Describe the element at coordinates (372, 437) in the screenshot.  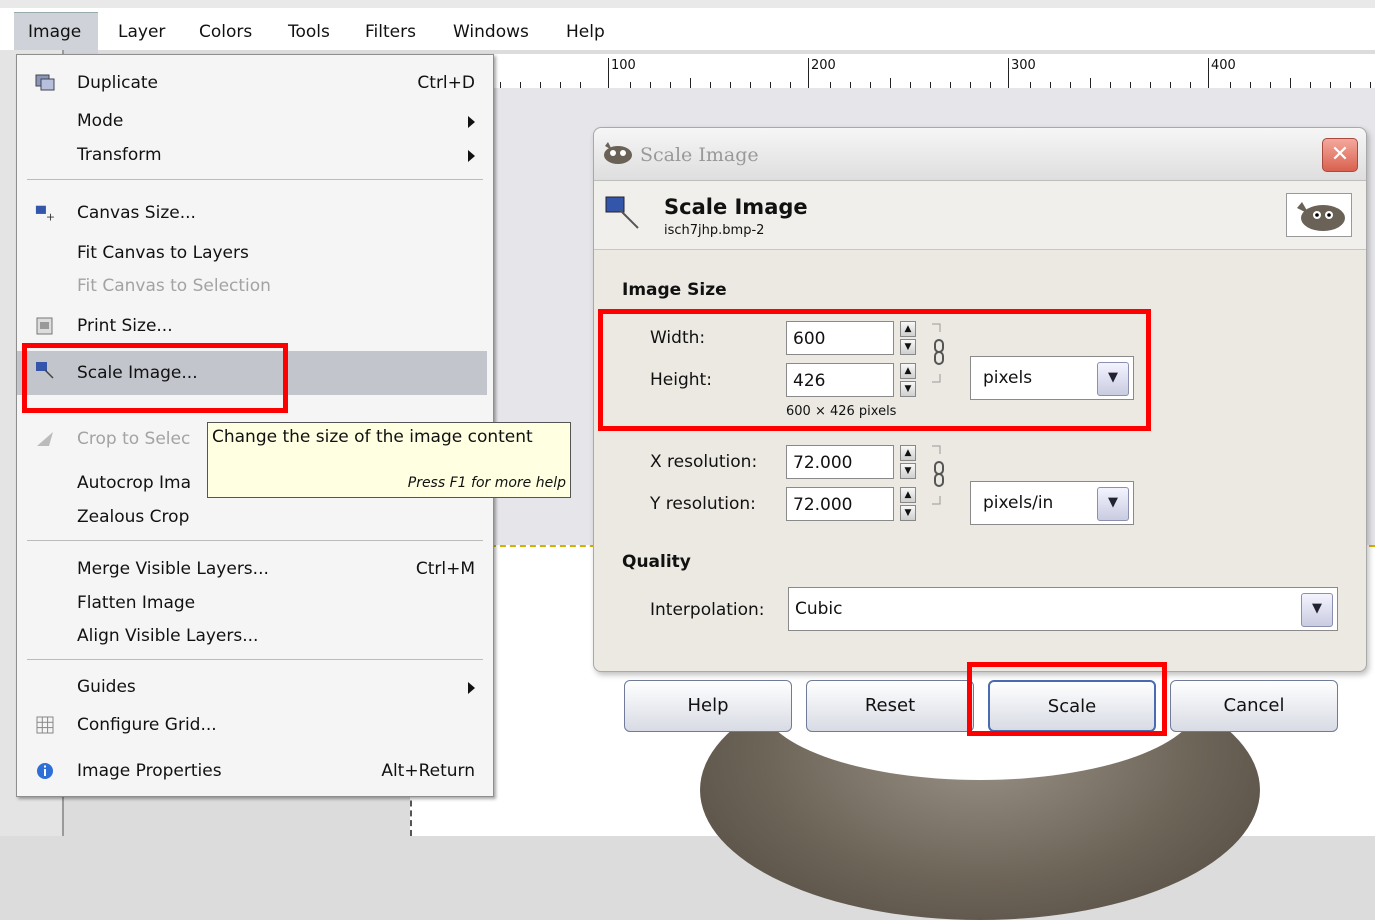
I see `tooltip-text: Change the size of the image content` at that location.